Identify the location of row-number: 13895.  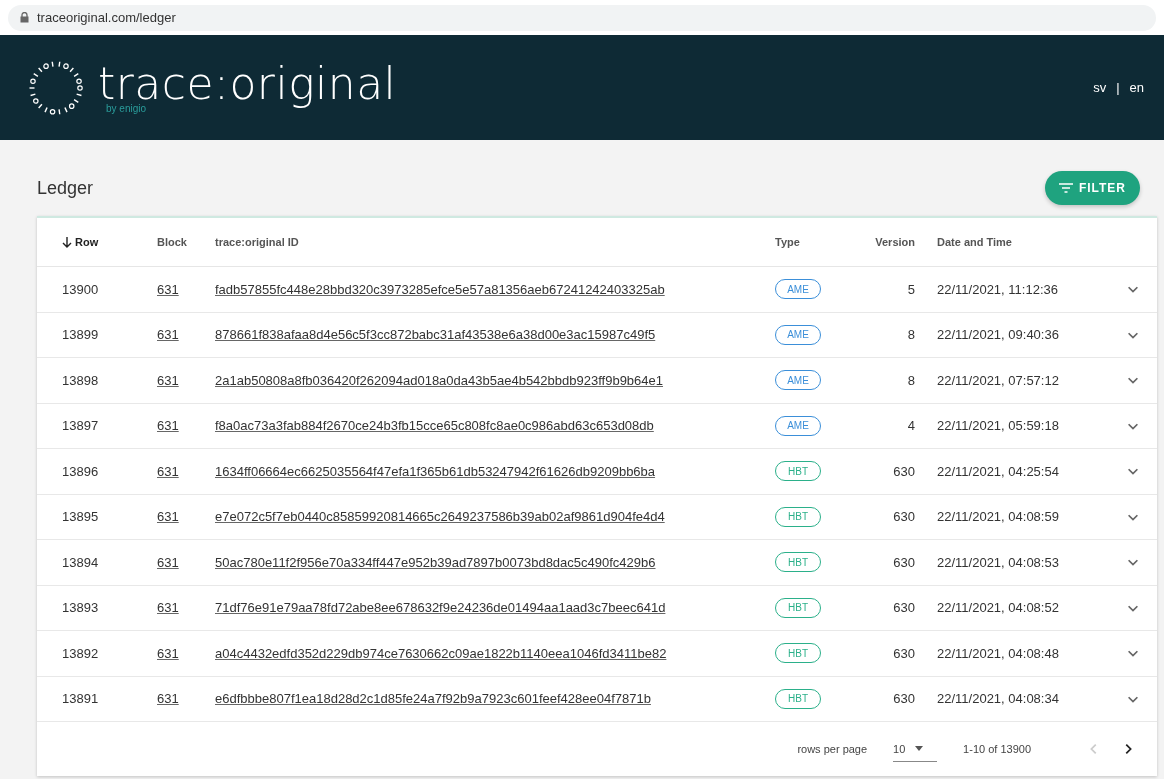
(81, 517).